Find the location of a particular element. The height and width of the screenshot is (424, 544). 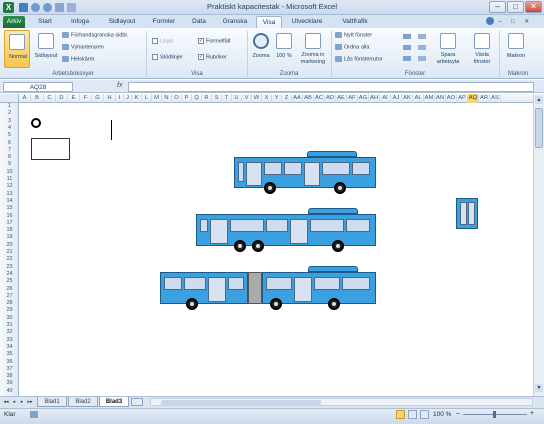

page-layout-status-icon is located at coordinates (412, 414).